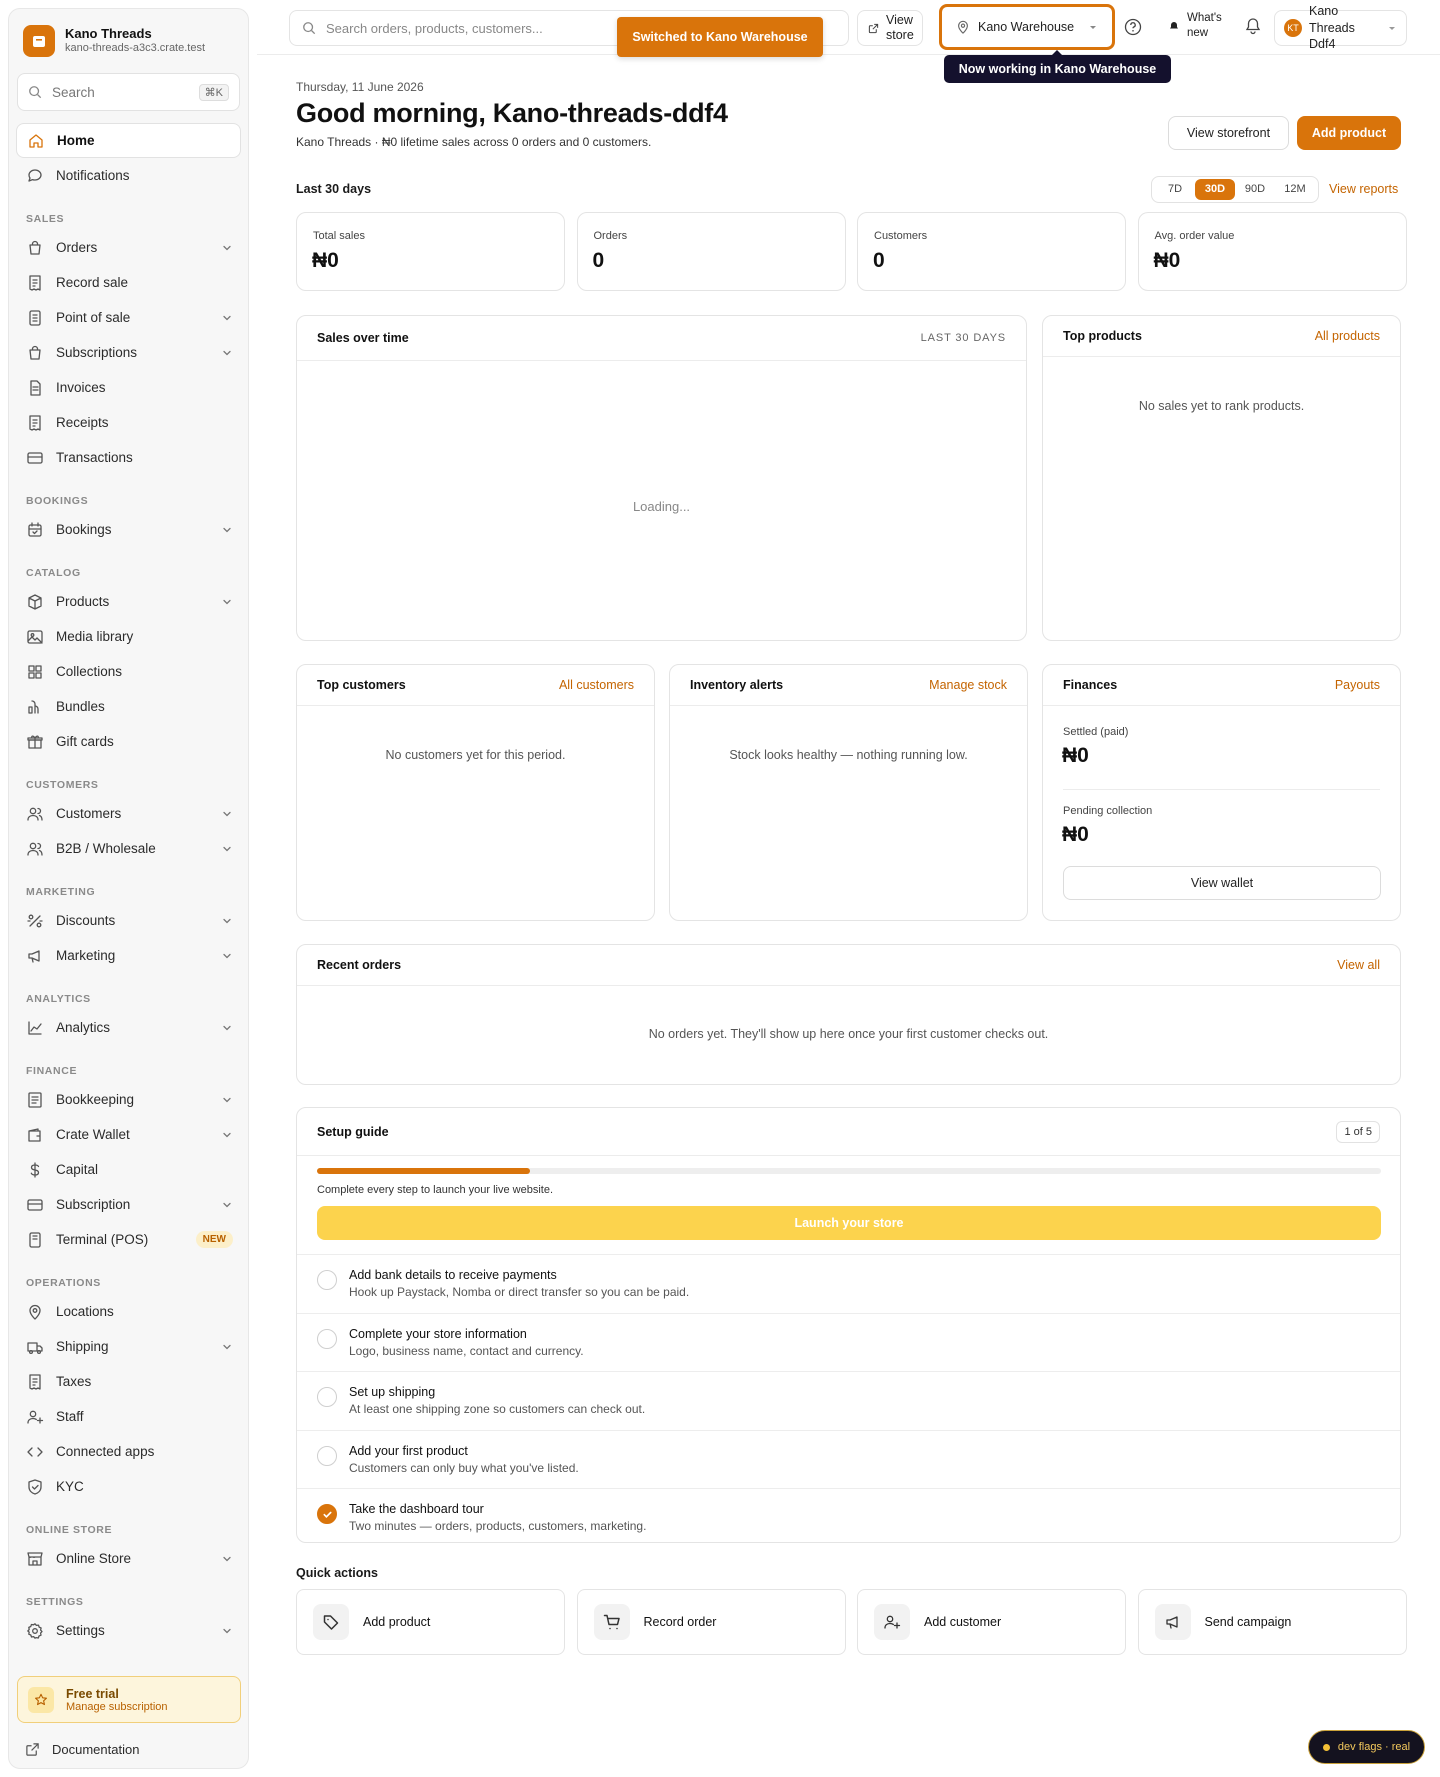 The image size is (1440, 1777). Describe the element at coordinates (430, 251) in the screenshot. I see `stat-card-total-sales: Total sales ₦0` at that location.